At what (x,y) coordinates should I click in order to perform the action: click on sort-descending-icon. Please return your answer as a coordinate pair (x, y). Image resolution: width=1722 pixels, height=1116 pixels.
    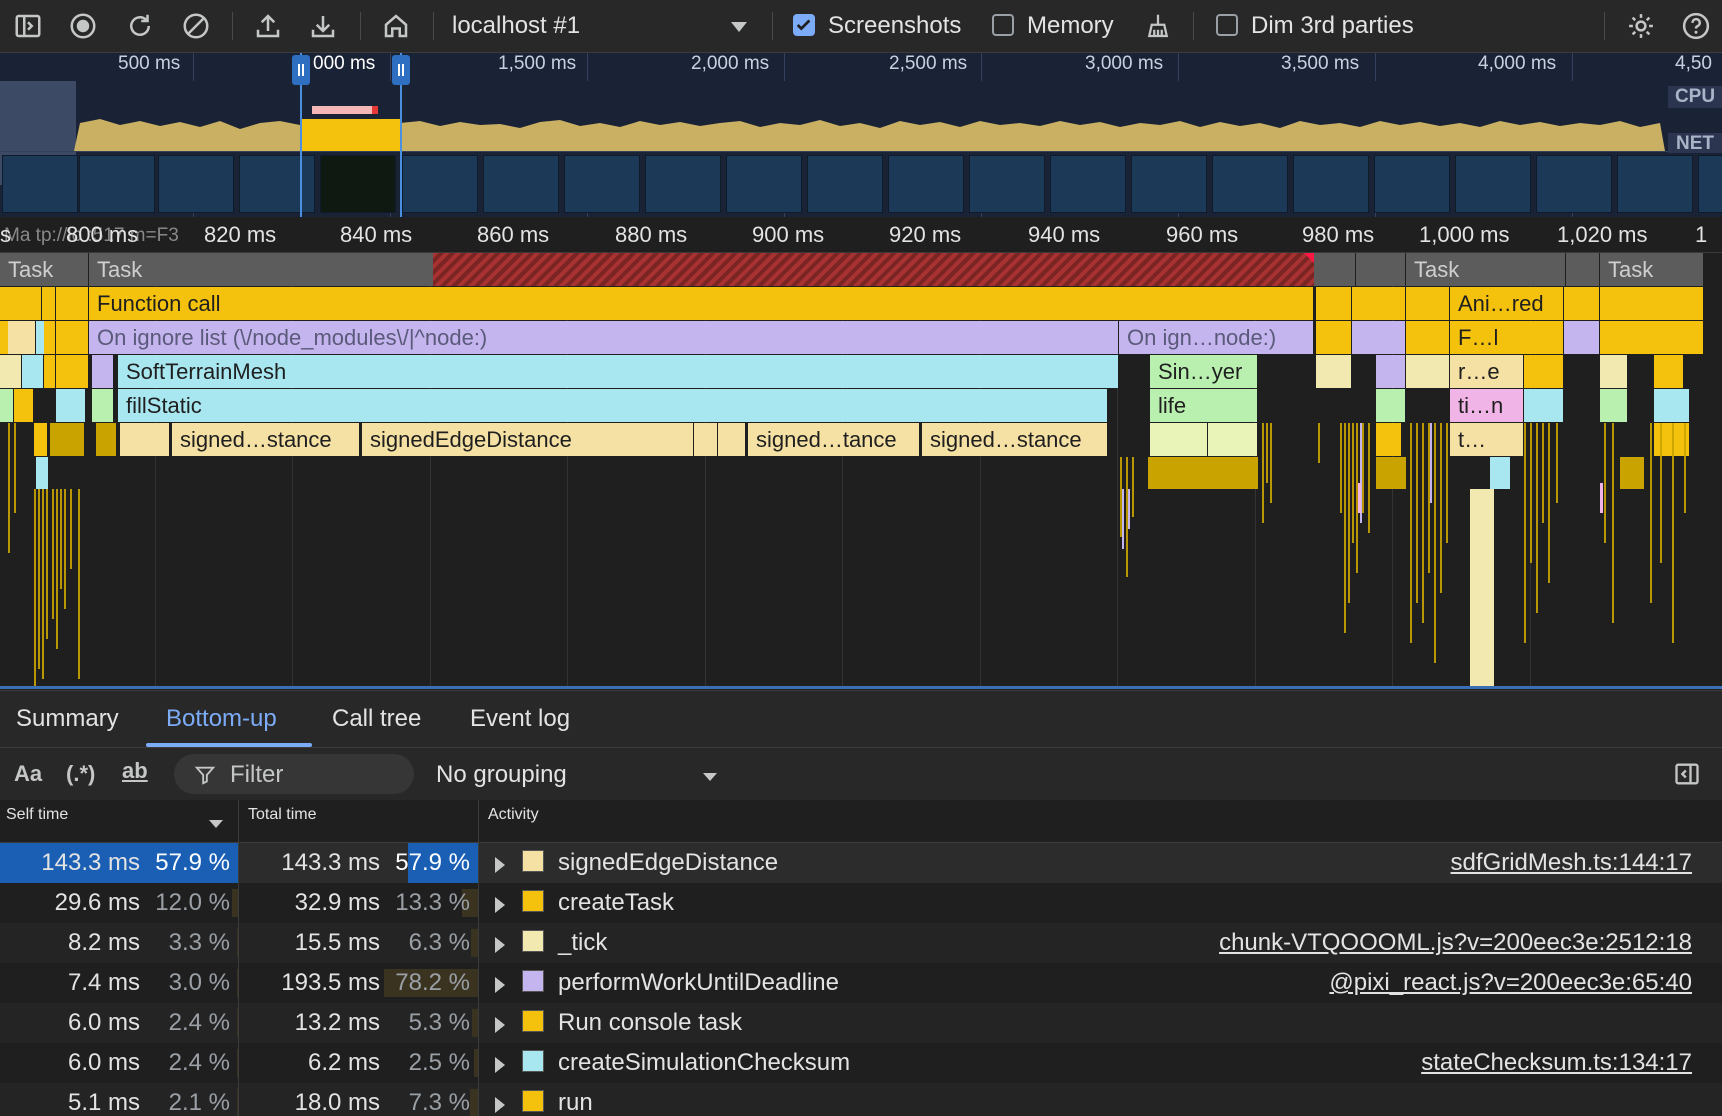
    Looking at the image, I should click on (216, 825).